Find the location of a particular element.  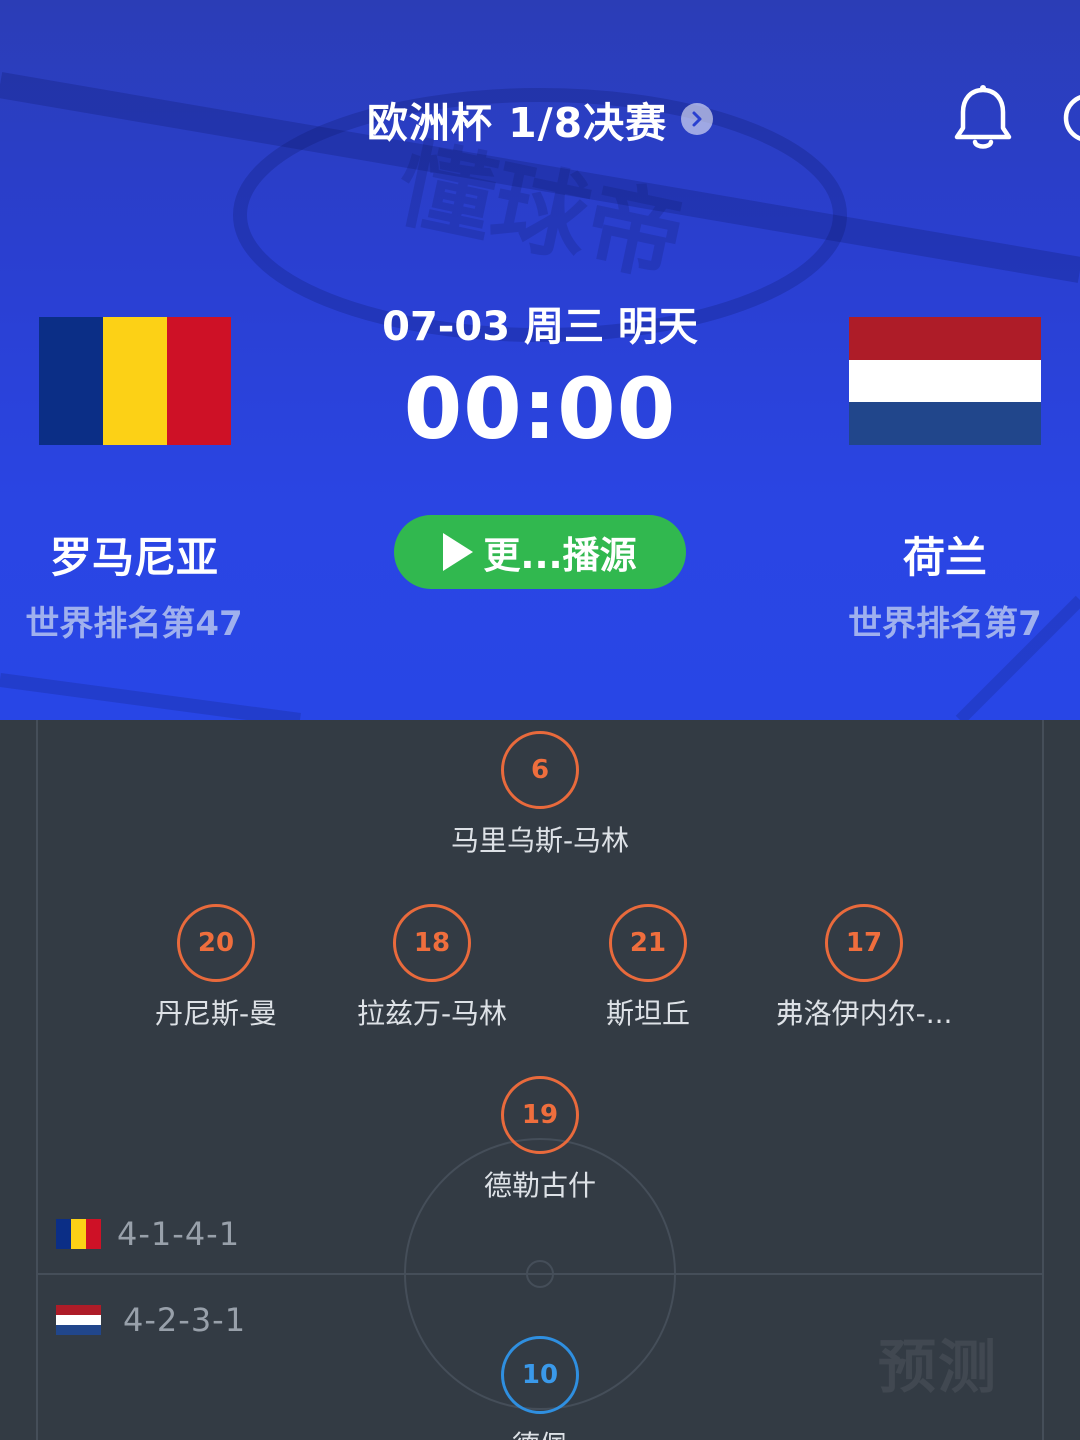

player-number-badge: 10 is located at coordinates (540, 1375).